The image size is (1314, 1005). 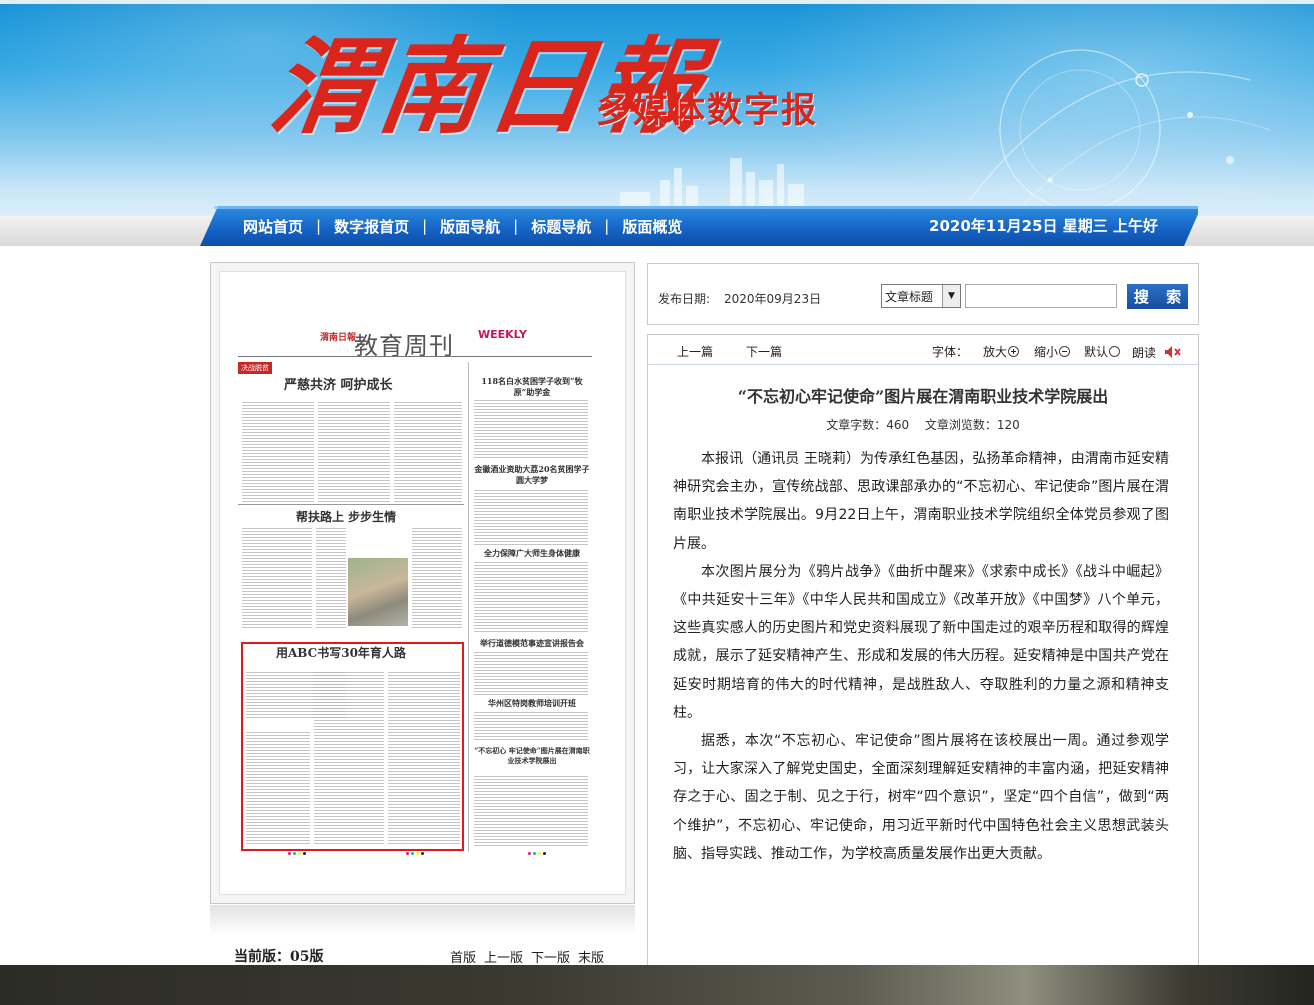 What do you see at coordinates (1014, 351) in the screenshot?
I see `plus-circle-icon` at bounding box center [1014, 351].